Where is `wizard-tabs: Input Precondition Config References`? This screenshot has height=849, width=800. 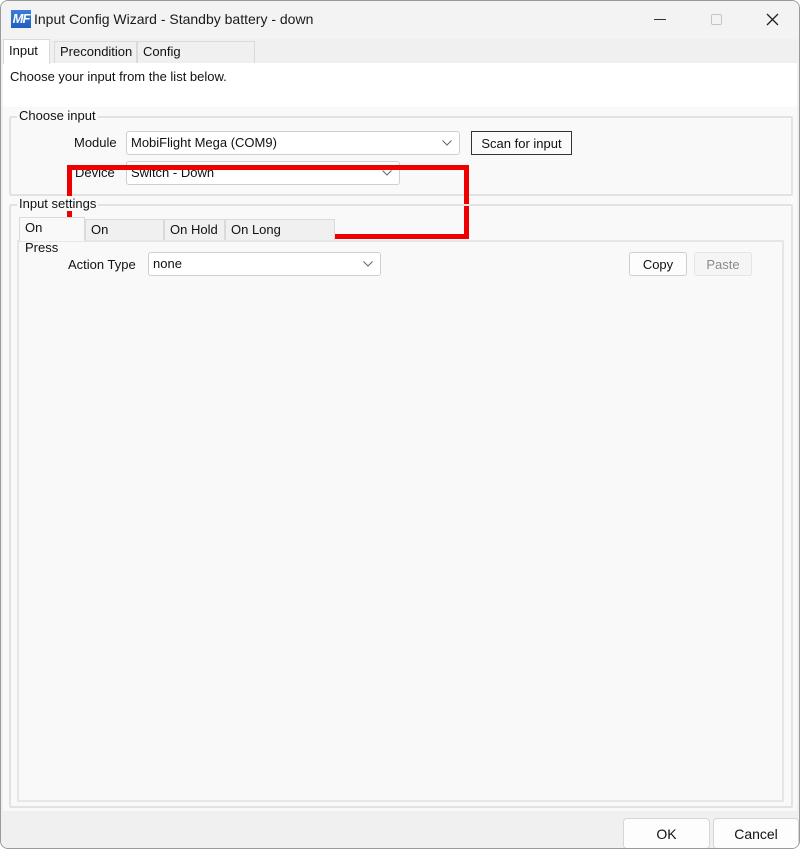 wizard-tabs: Input Precondition Config References is located at coordinates (400, 59).